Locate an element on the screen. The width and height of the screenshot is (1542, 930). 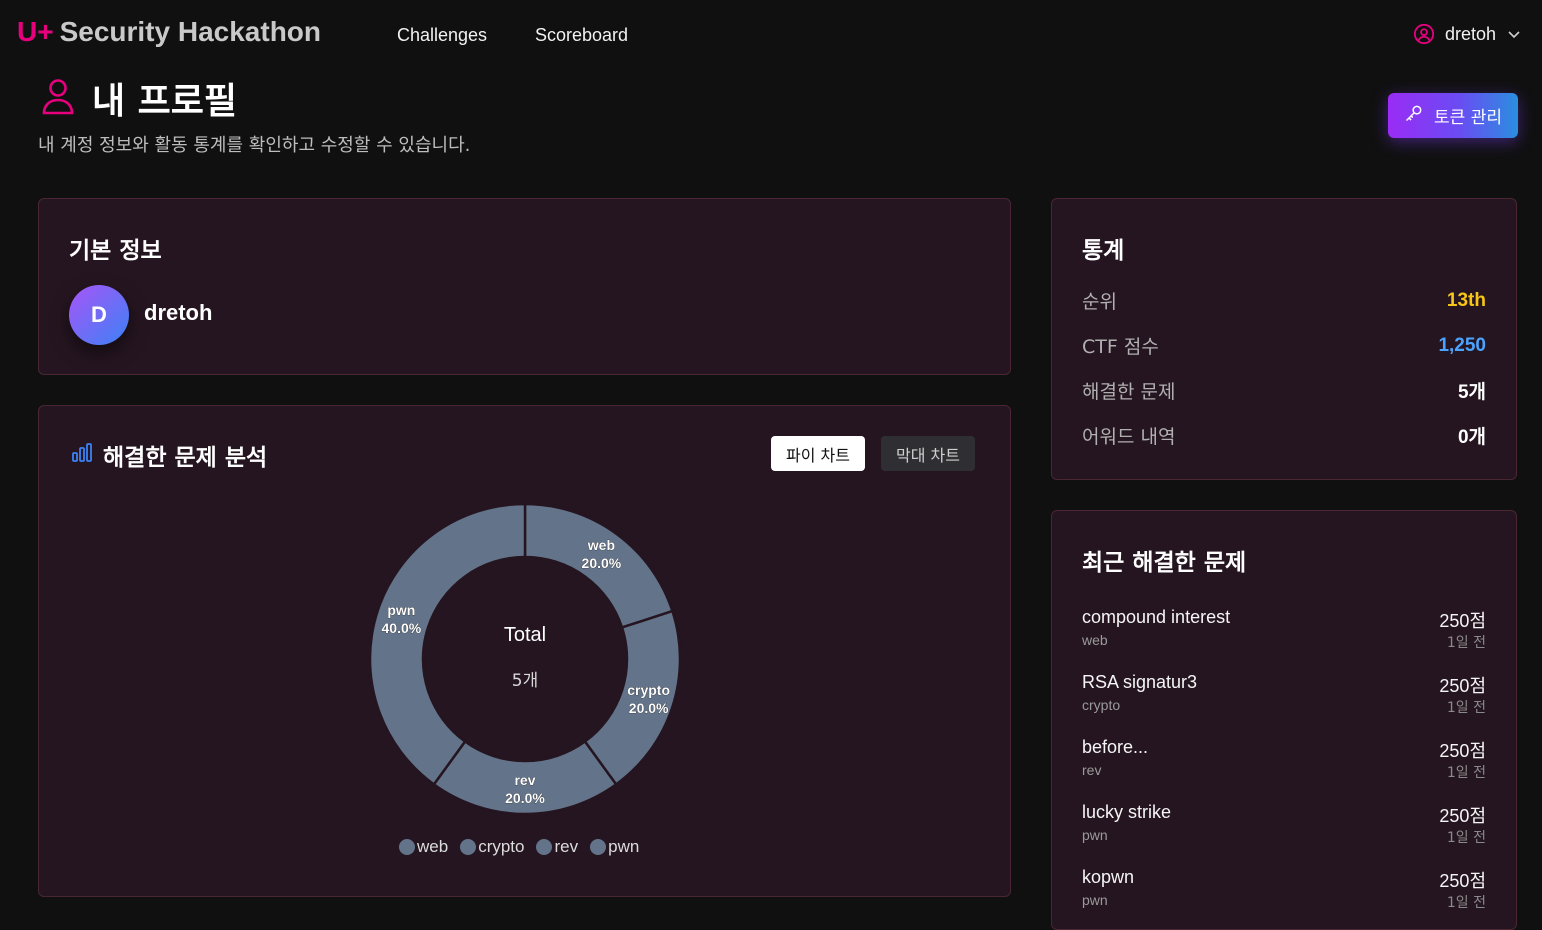
solve-category: web is located at coordinates (1095, 640).